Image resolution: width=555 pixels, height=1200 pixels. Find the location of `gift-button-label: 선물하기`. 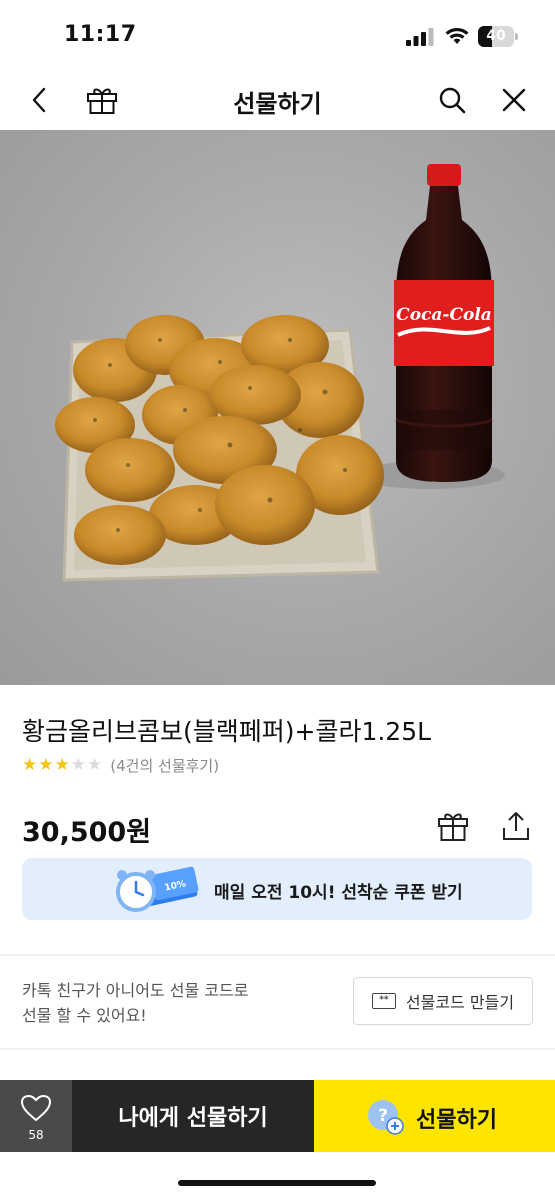

gift-button-label: 선물하기 is located at coordinates (456, 1120).